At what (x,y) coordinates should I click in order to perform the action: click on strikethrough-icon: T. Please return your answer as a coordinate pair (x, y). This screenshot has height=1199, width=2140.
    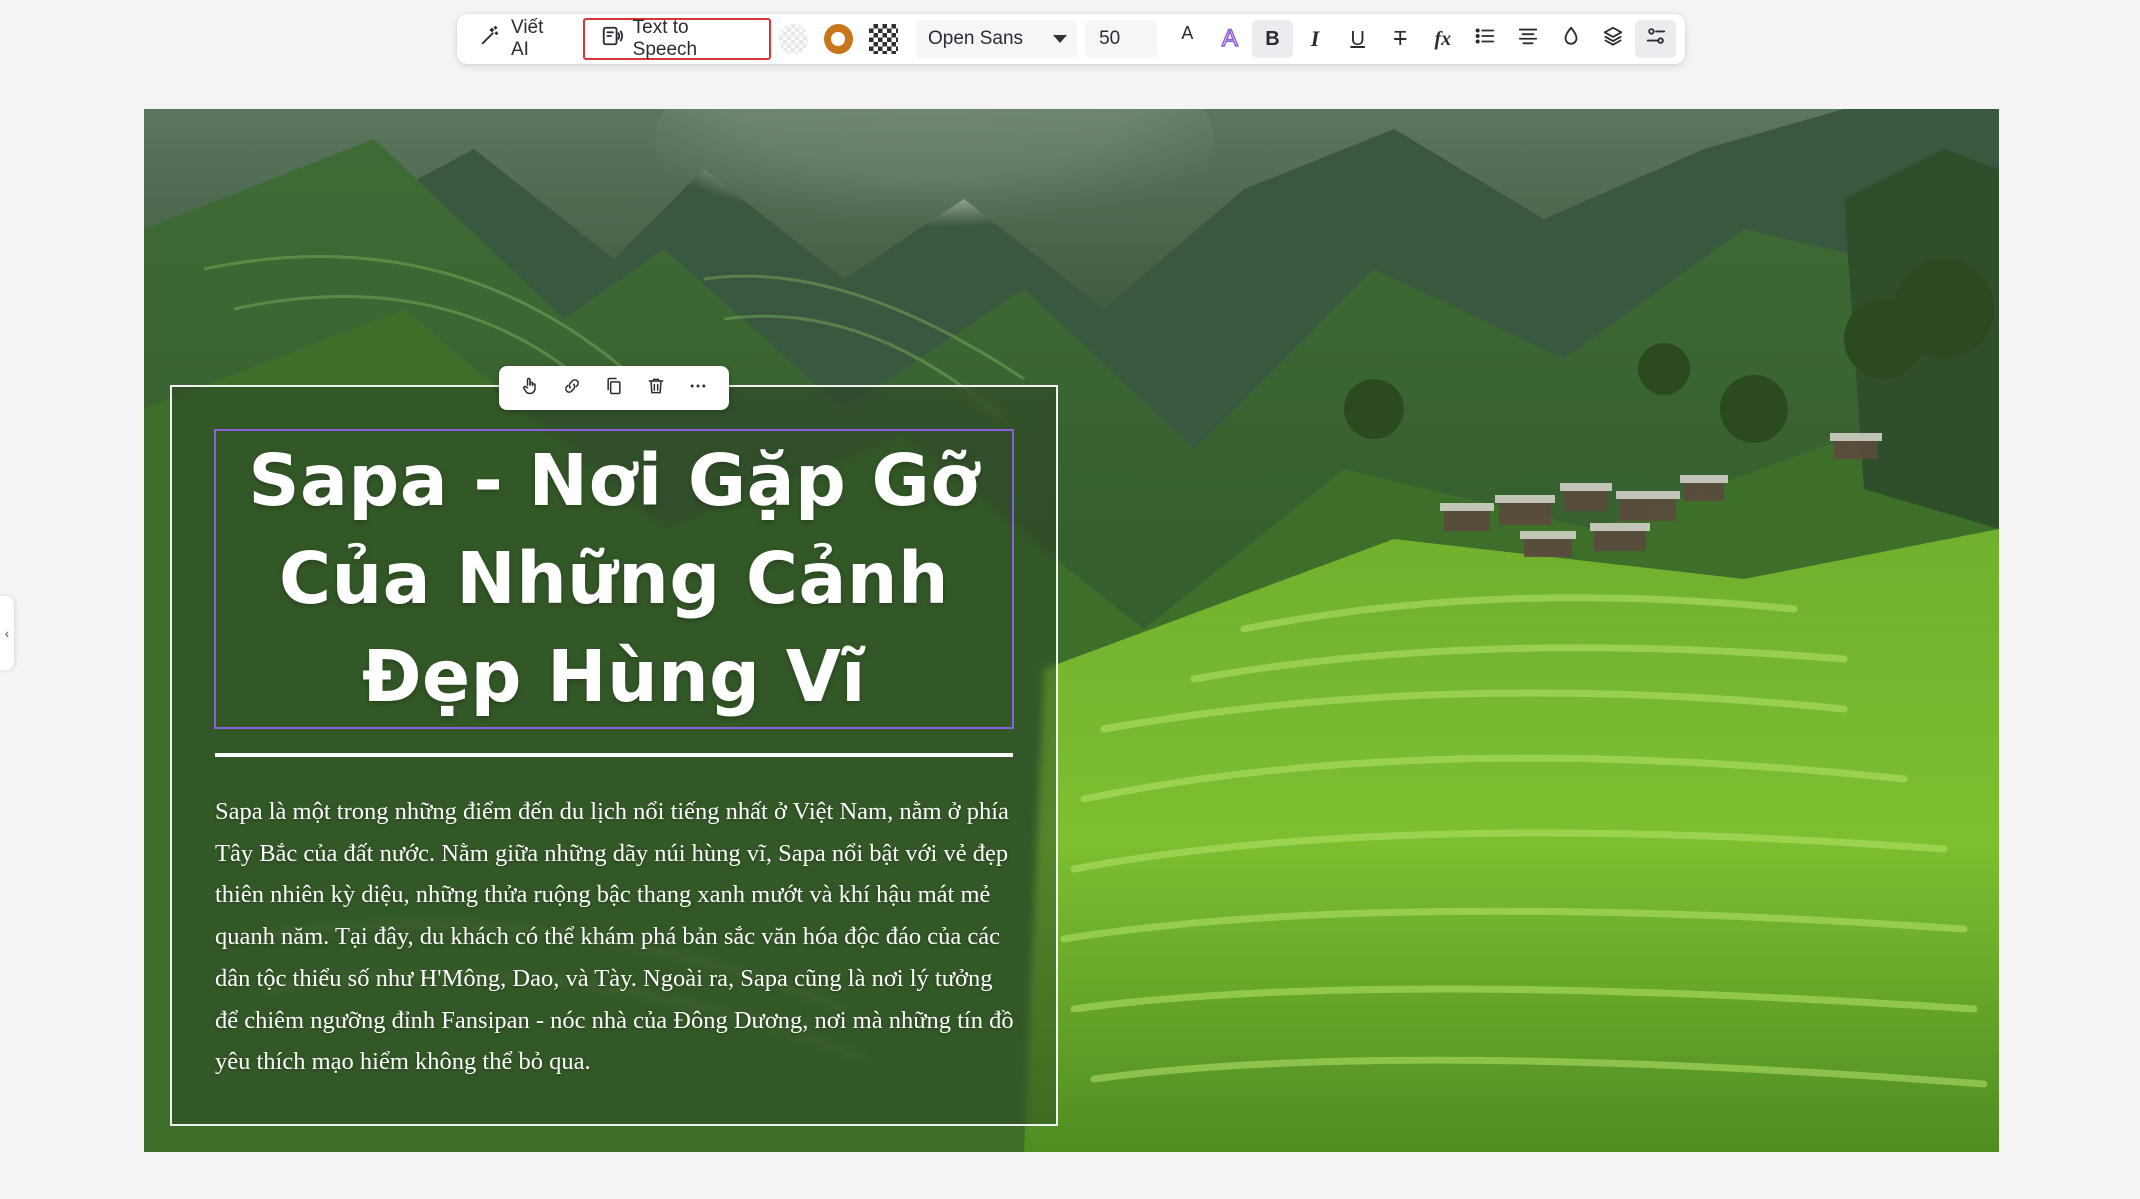
    Looking at the image, I should click on (1400, 38).